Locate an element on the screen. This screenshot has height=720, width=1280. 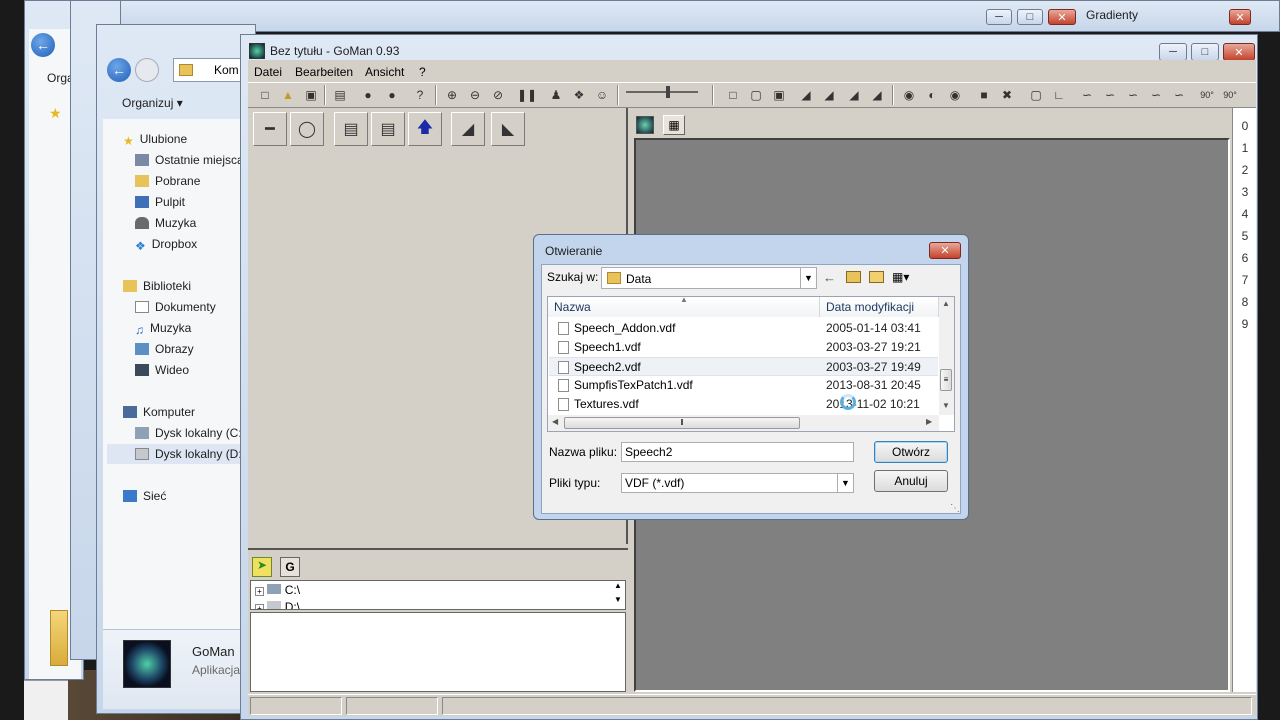
zoom-slider is located at coordinates (662, 92).